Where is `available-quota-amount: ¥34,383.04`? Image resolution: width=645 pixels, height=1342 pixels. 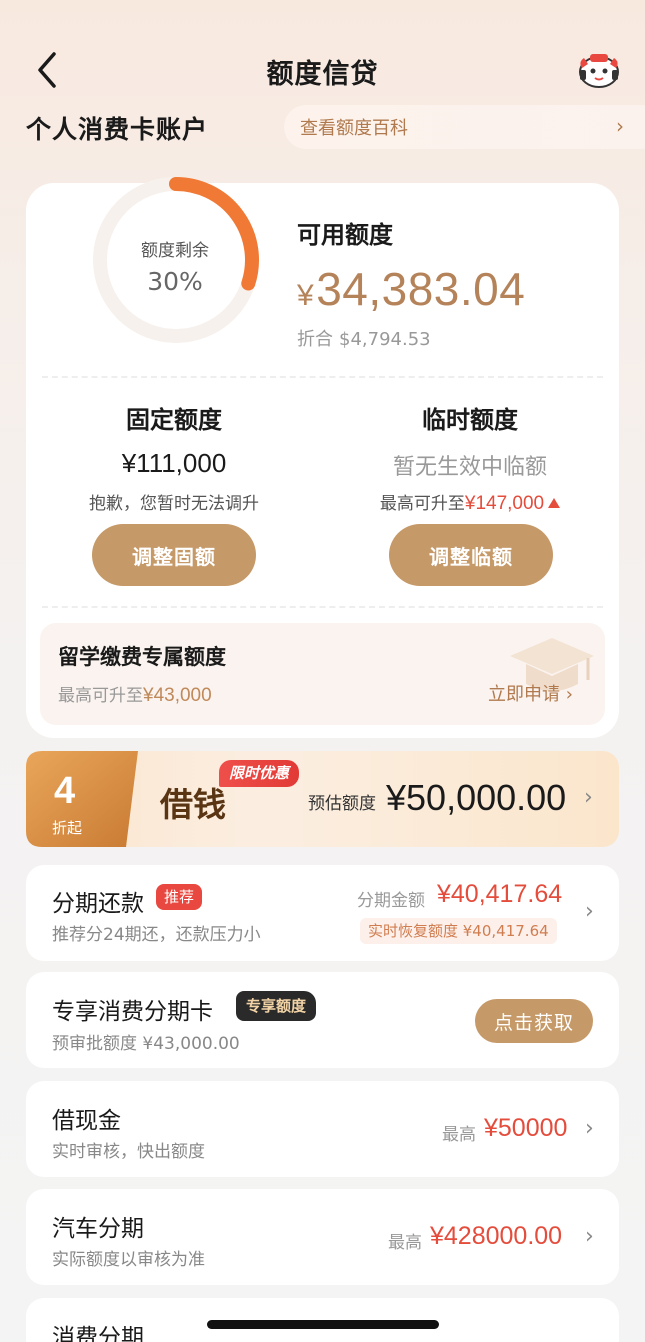 available-quota-amount: ¥34,383.04 is located at coordinates (411, 289).